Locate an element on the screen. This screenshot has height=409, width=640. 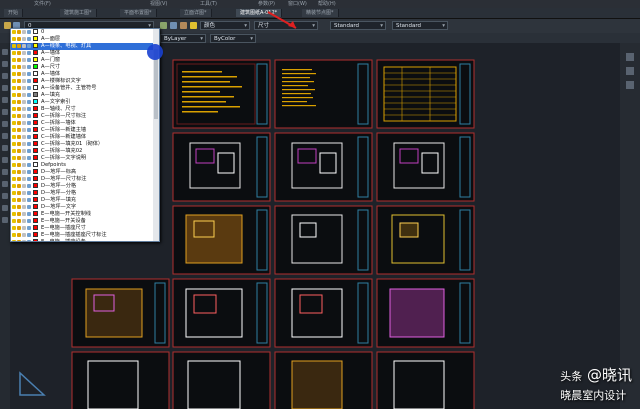
layer-item: A—楼梯标识文字 is located at coordinates (85, 81).